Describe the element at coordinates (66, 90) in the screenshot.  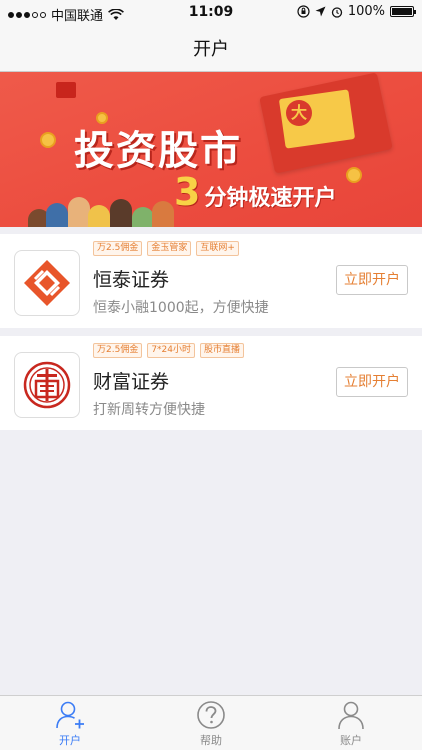
I see `red-envelope-icon` at that location.